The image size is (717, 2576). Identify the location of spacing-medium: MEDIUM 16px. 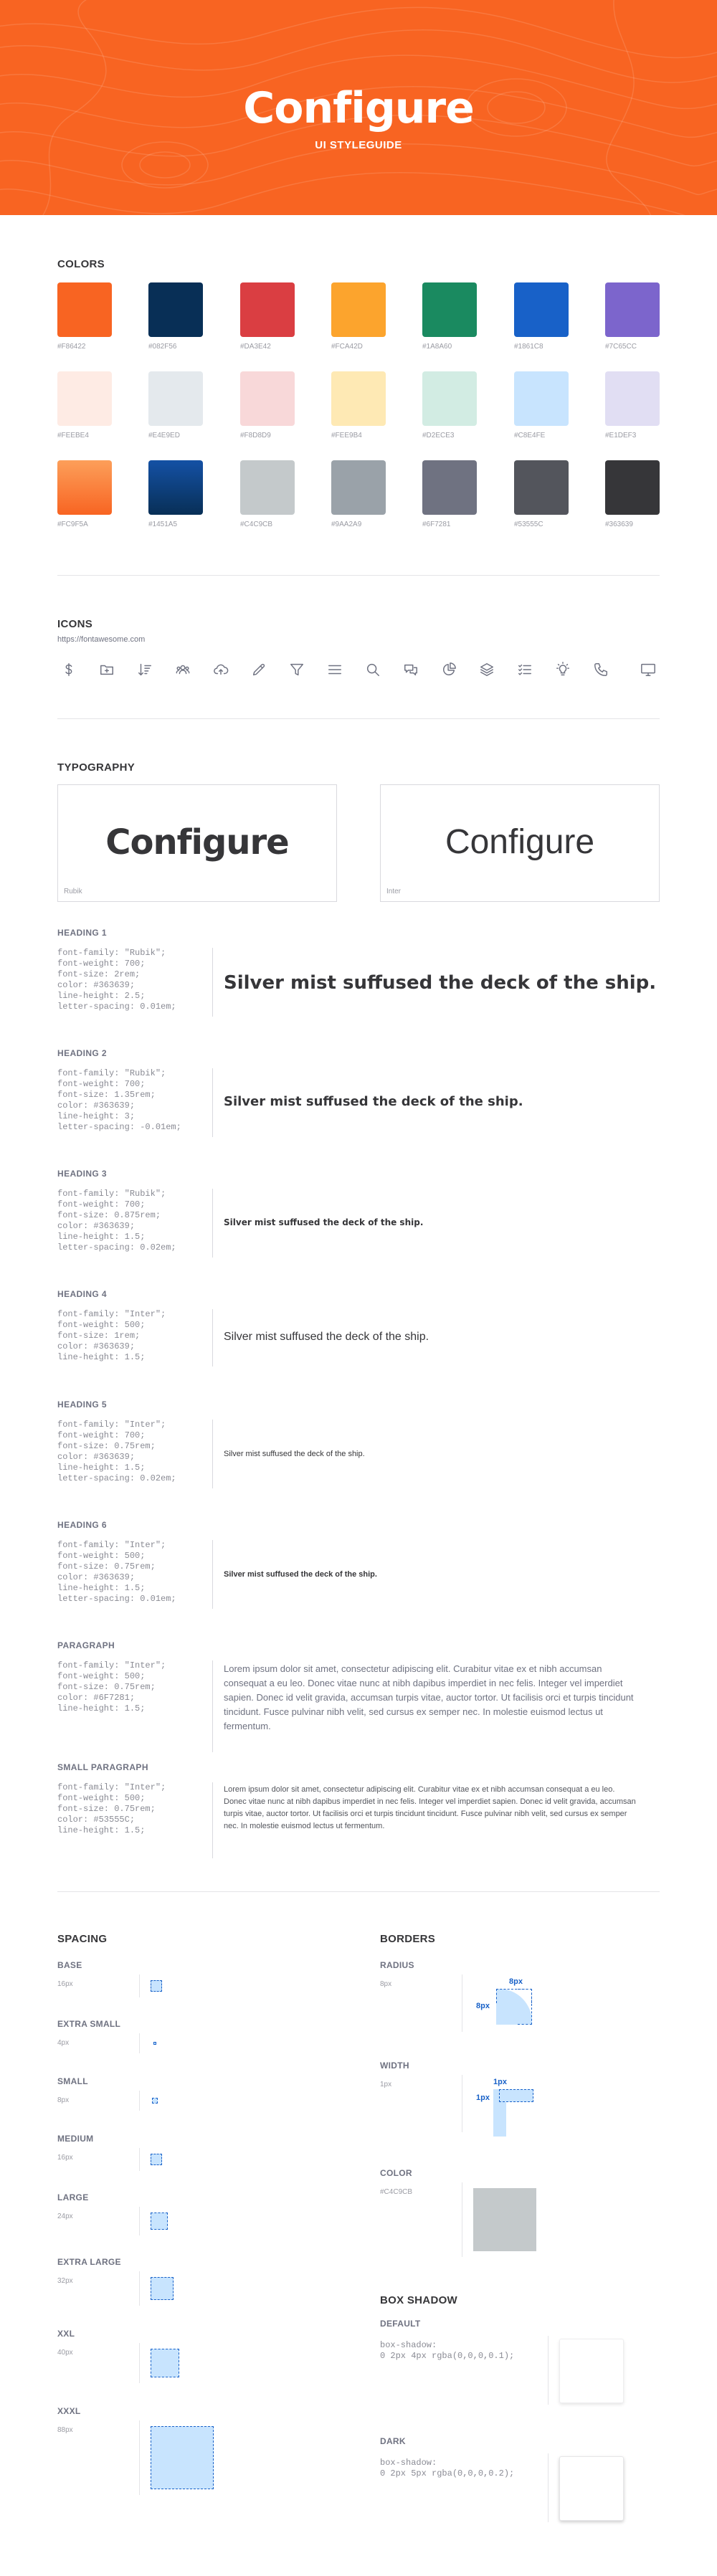
(109, 2153).